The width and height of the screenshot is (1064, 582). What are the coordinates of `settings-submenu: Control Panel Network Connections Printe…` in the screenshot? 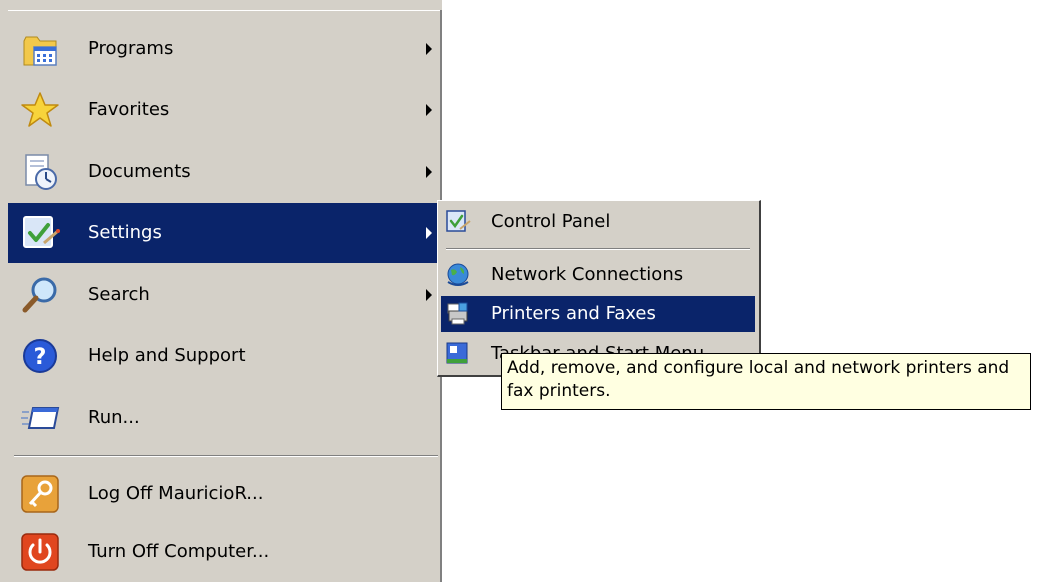 It's located at (599, 288).